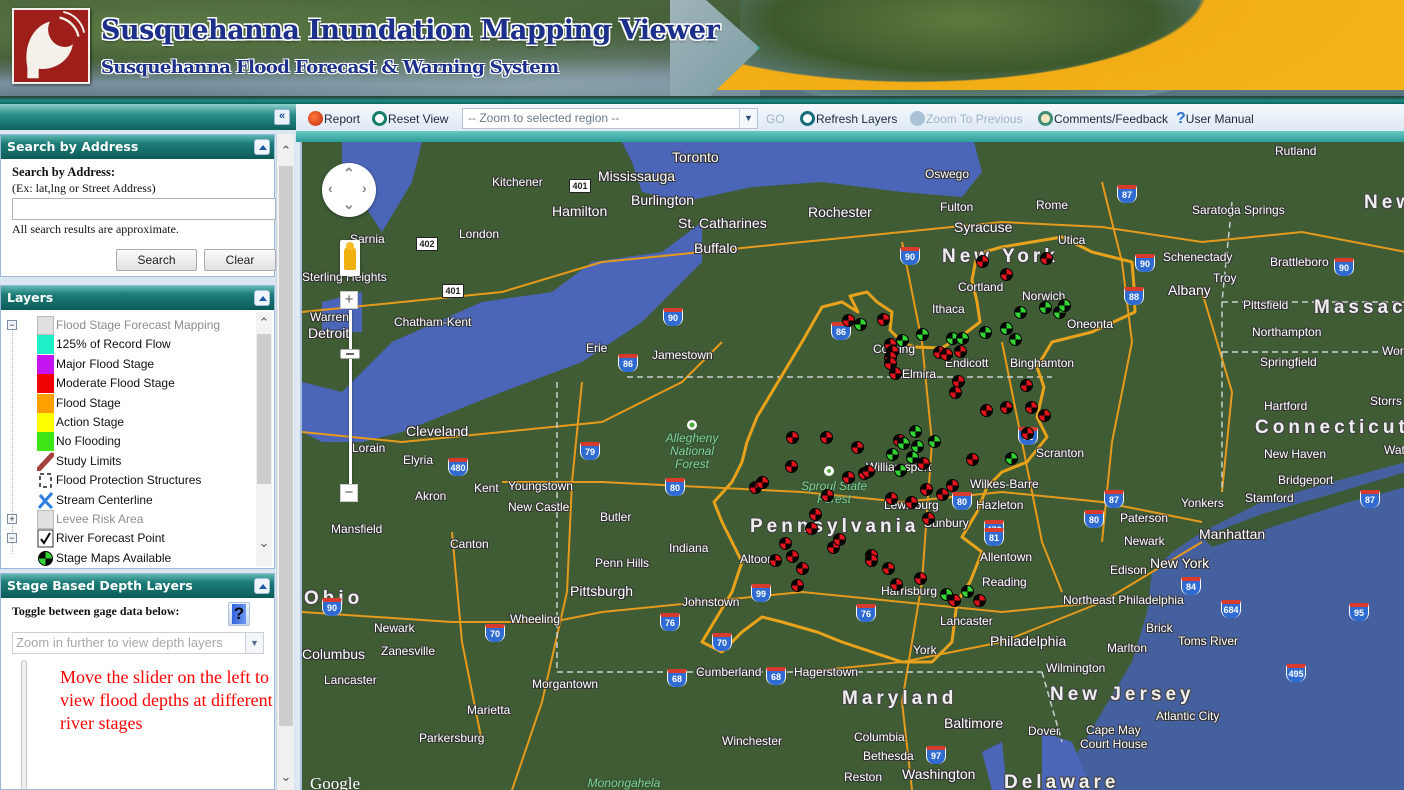 Image resolution: width=1404 pixels, height=790 pixels. I want to click on zoom-in-button: +, so click(349, 300).